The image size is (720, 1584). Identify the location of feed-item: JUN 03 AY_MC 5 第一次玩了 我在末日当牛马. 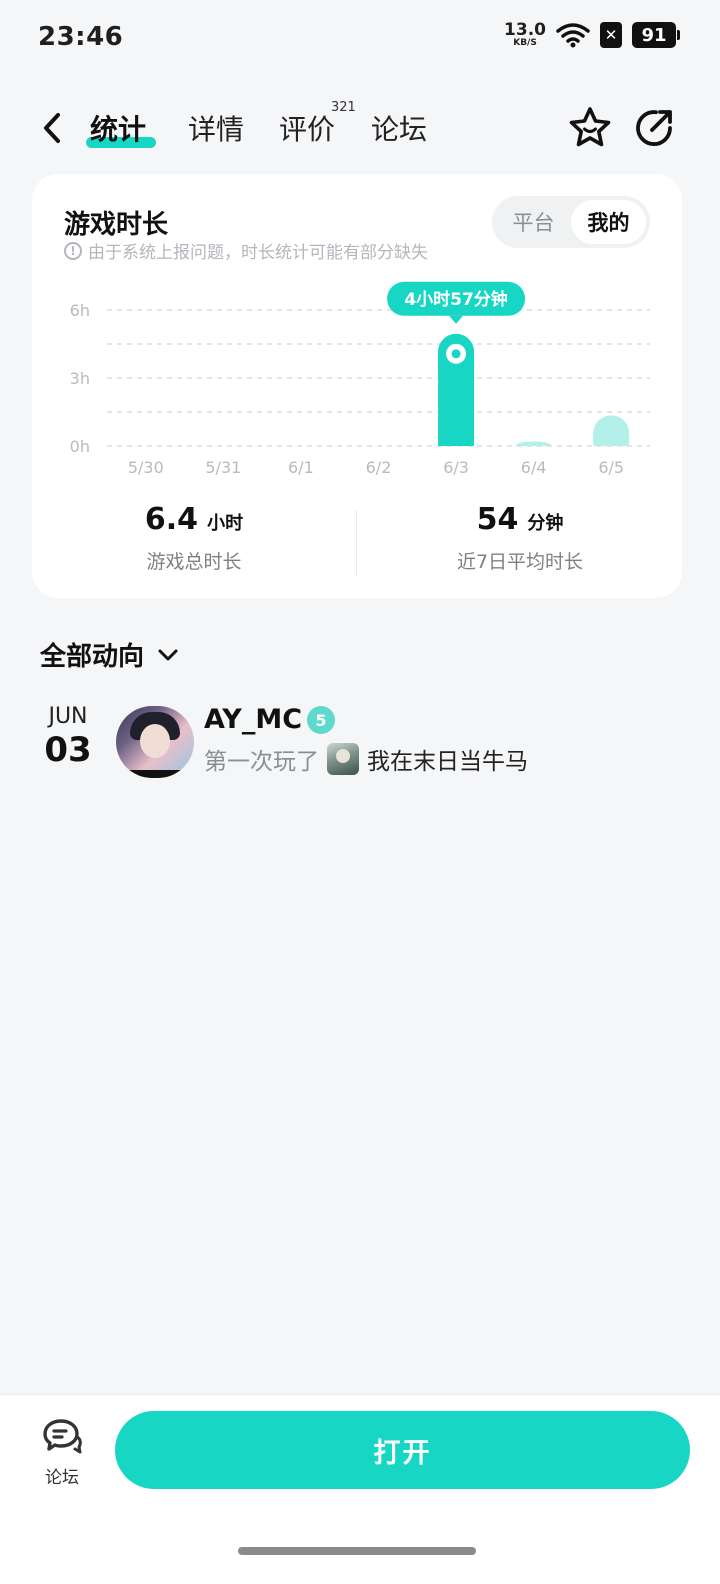
(360, 745).